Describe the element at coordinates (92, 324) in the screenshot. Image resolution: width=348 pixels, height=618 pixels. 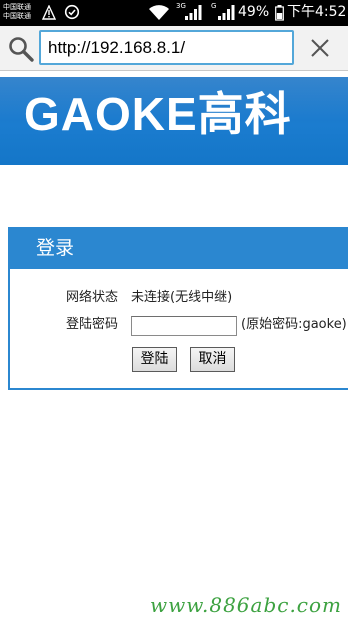
I see `password-label: 登陆密码` at that location.